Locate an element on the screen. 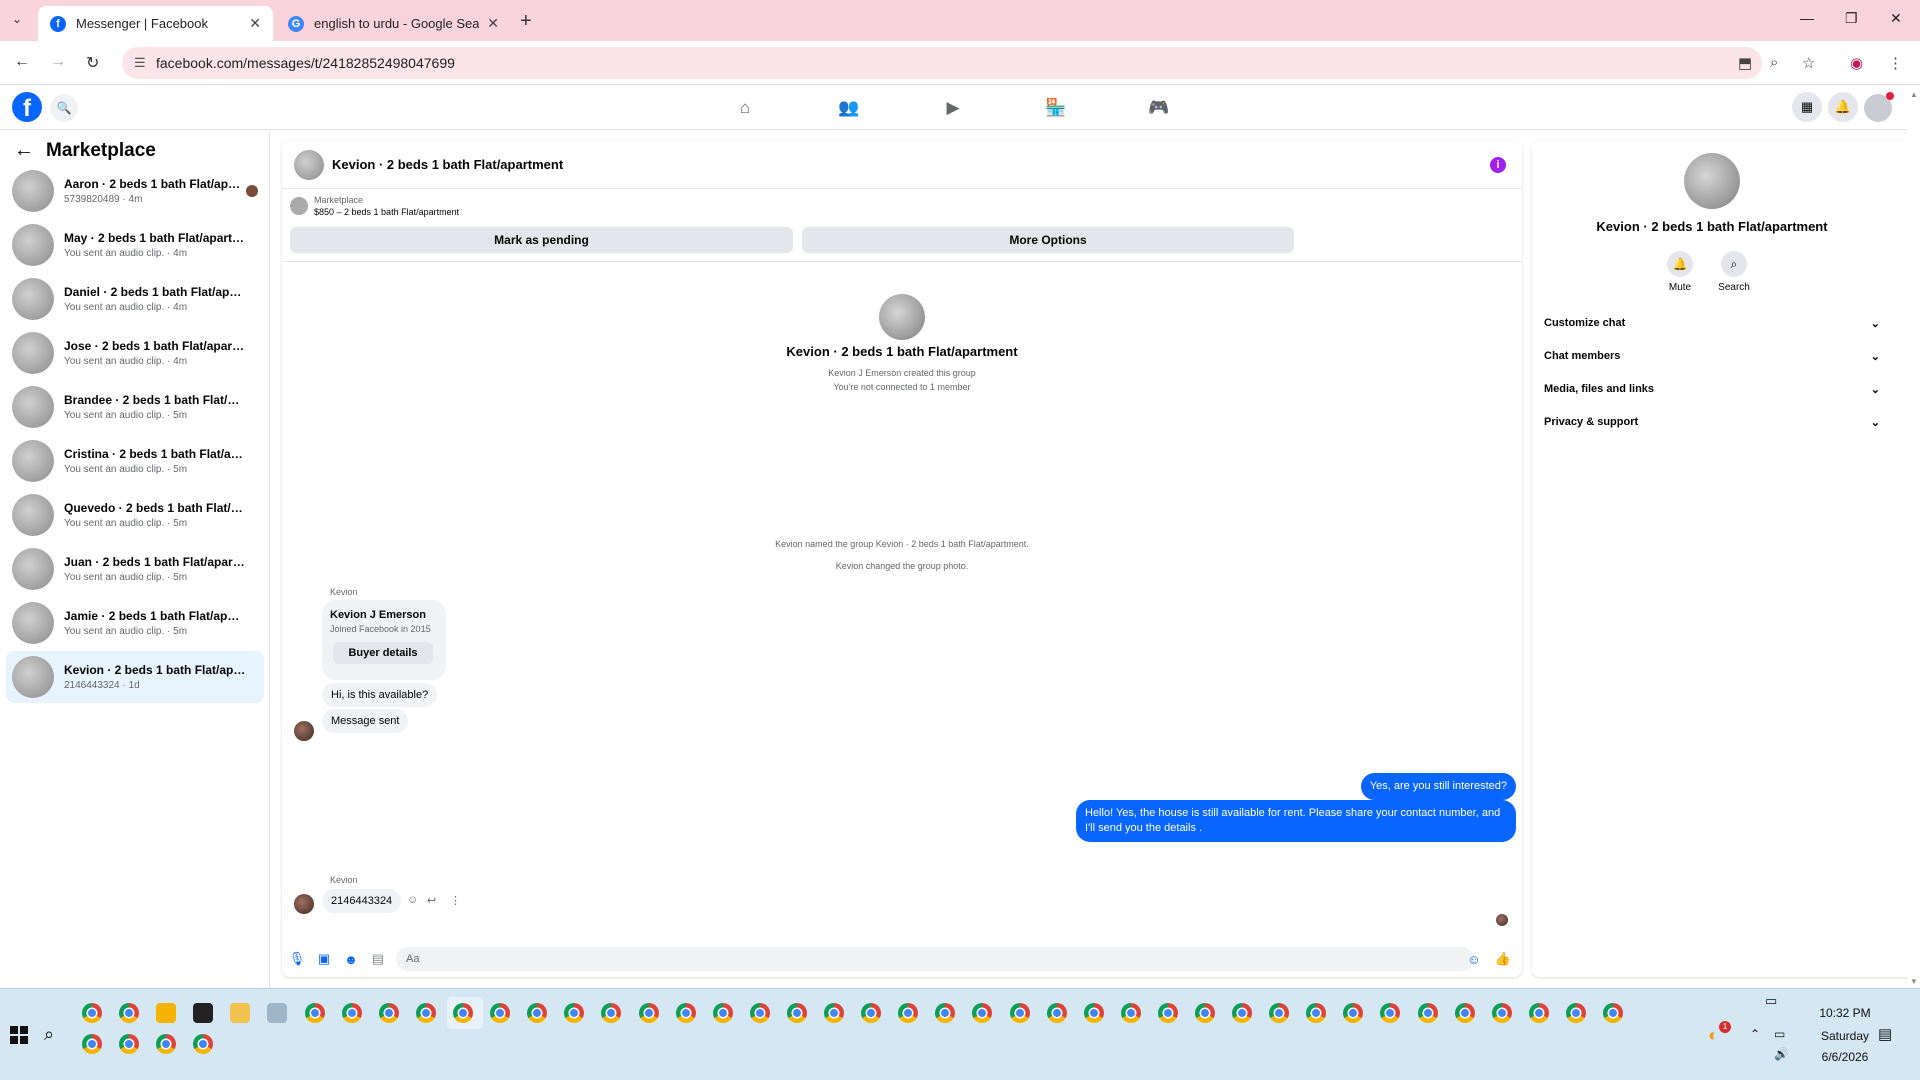 The width and height of the screenshot is (1920, 1080). emoji-icon: ☺ is located at coordinates (1474, 959).